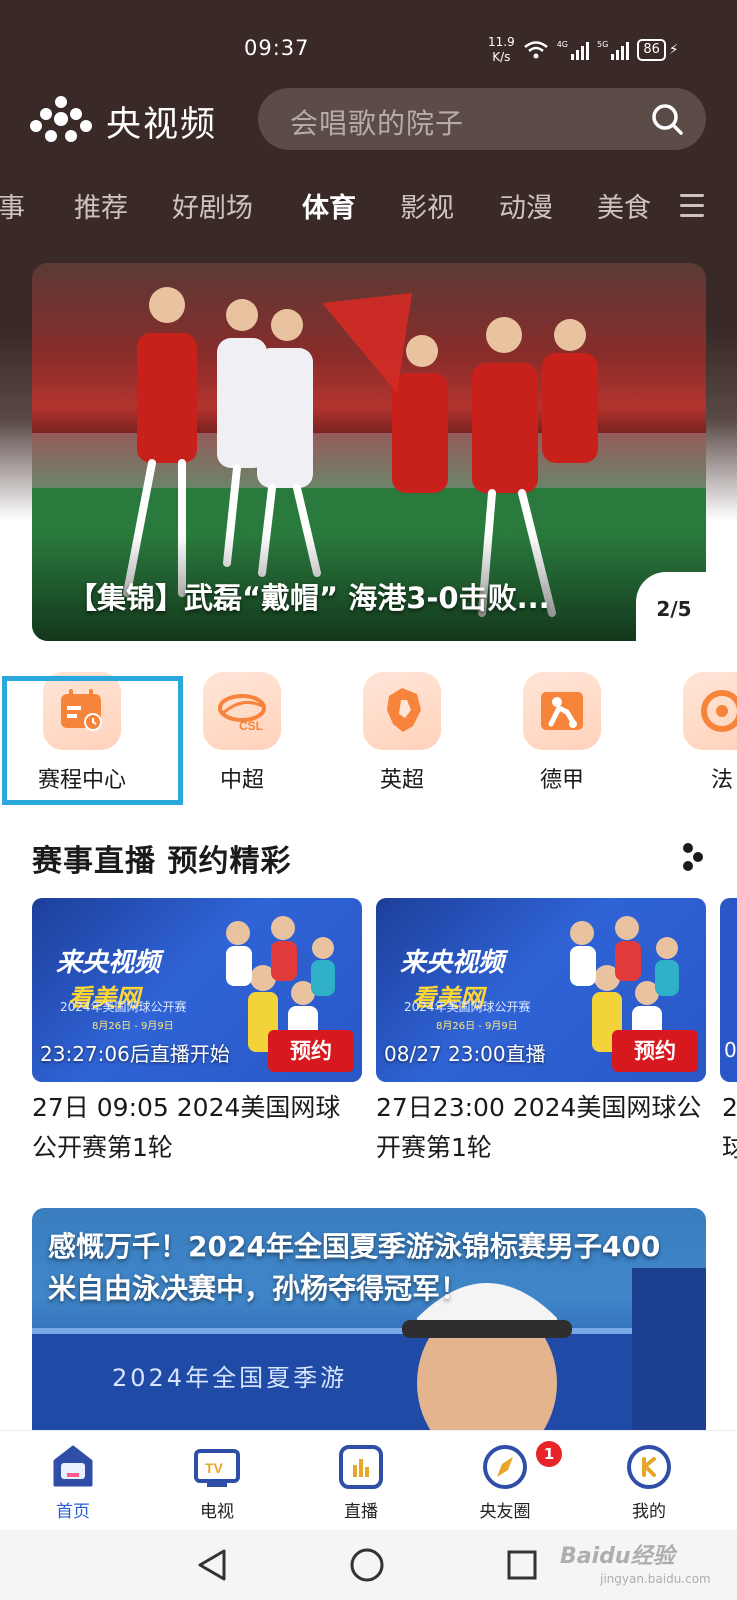  Describe the element at coordinates (539, 1127) in the screenshot. I see `live-card-title: 27日23:00 2024美国网球公开赛第1轮` at that location.